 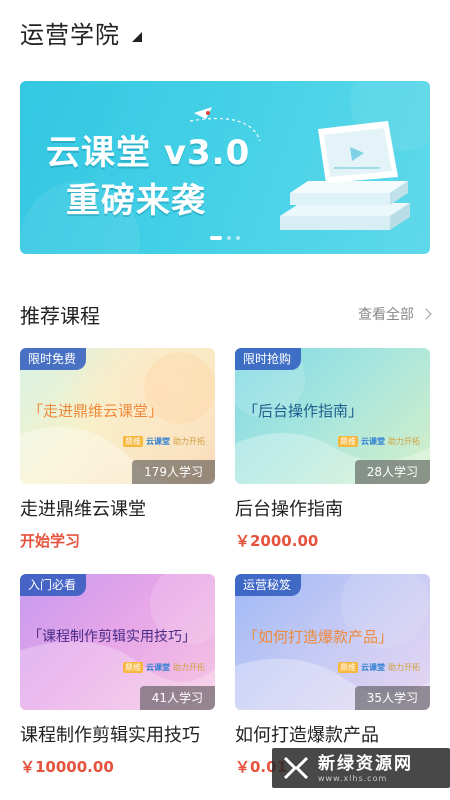 What do you see at coordinates (353, 778) in the screenshot?
I see `watermark-url: www.xlhs.com` at bounding box center [353, 778].